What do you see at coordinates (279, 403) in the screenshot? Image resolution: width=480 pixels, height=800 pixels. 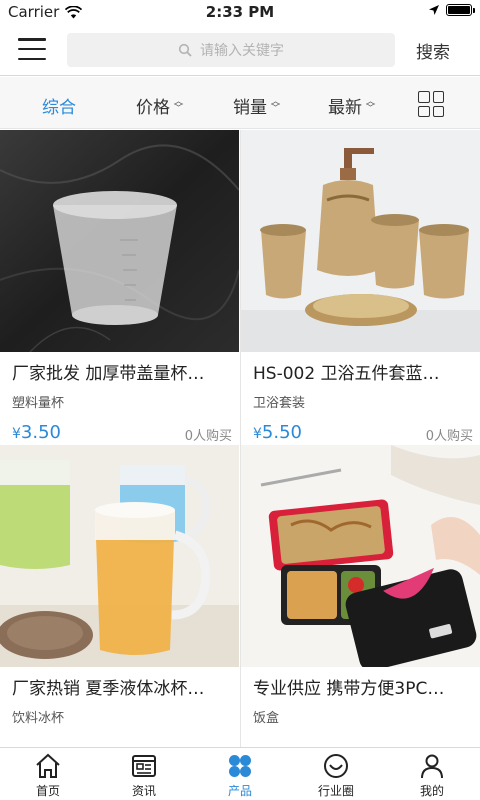 I see `product-category: 卫浴套装` at bounding box center [279, 403].